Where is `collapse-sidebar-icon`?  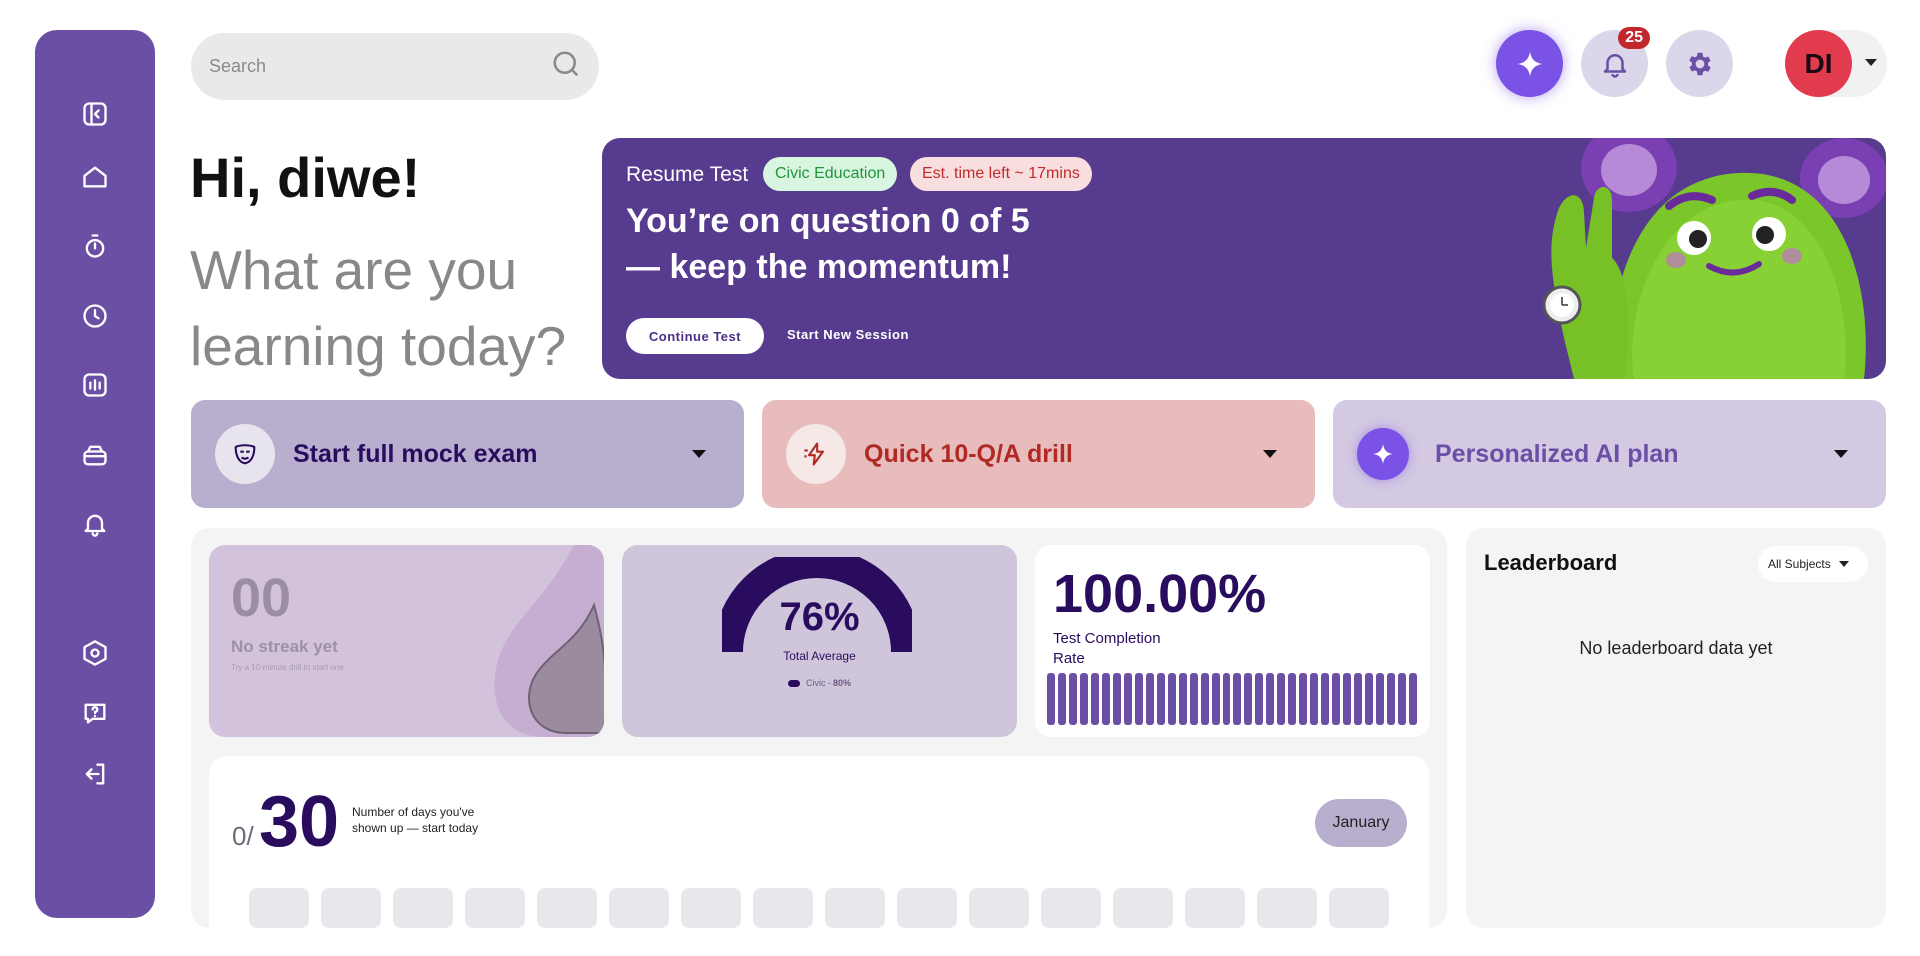 collapse-sidebar-icon is located at coordinates (95, 114).